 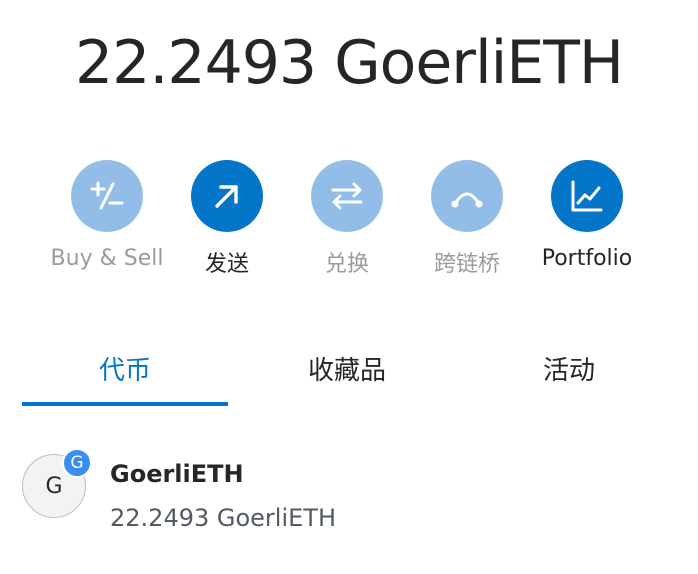 What do you see at coordinates (467, 200) in the screenshot?
I see `bridge-icon` at bounding box center [467, 200].